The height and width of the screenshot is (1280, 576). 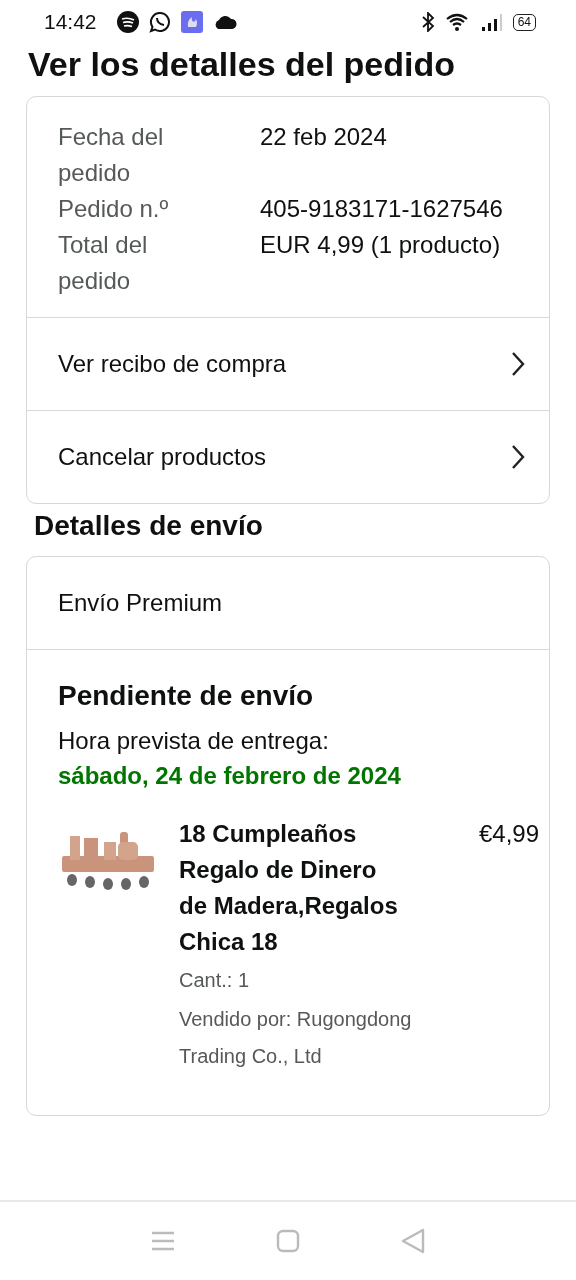 What do you see at coordinates (289, 888) in the screenshot?
I see `product-title: 18 Cumpleaños Regalo de Dinero de Madera,Regalos Chica 18` at bounding box center [289, 888].